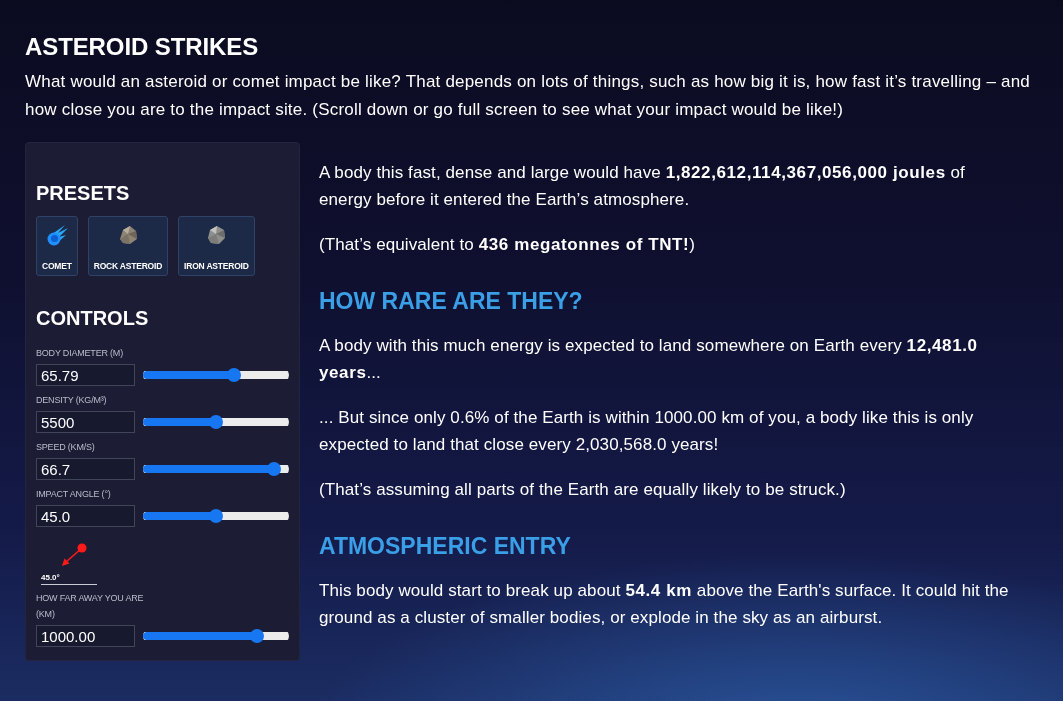 The image size is (1063, 701). What do you see at coordinates (451, 301) in the screenshot?
I see `section-heading: HOW RARE ARE THEY?` at bounding box center [451, 301].